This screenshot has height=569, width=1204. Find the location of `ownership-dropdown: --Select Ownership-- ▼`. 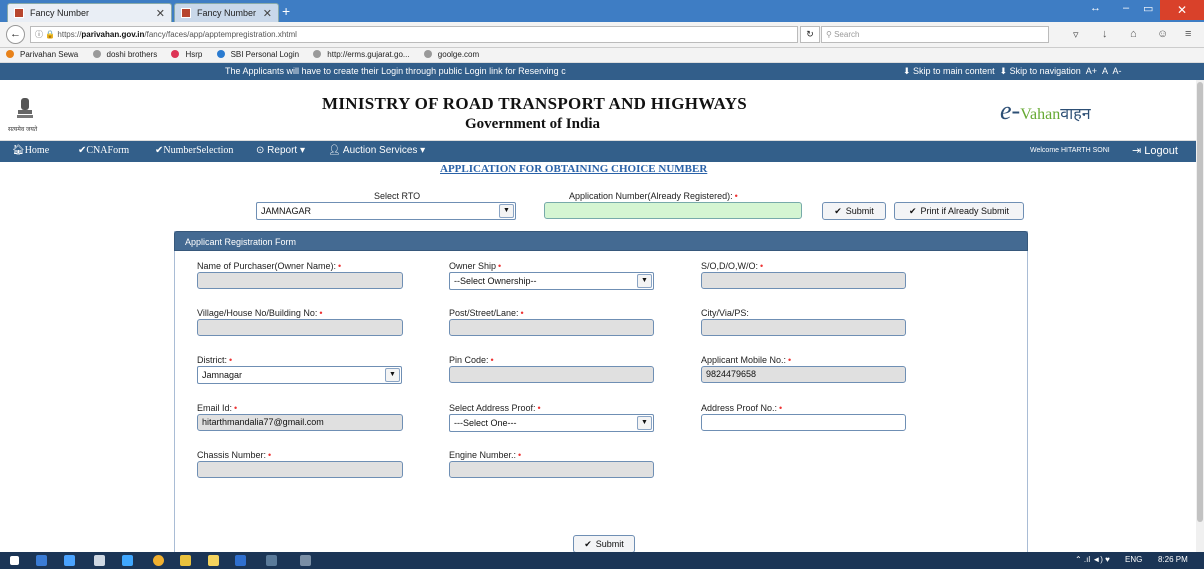

ownership-dropdown: --Select Ownership-- ▼ is located at coordinates (551, 281).